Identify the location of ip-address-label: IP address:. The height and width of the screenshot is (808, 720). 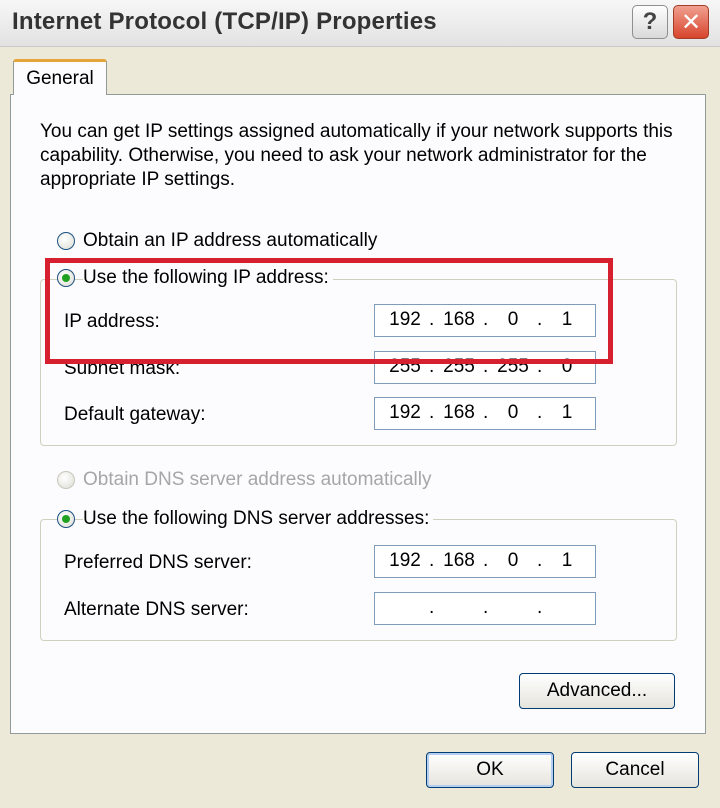
(112, 321).